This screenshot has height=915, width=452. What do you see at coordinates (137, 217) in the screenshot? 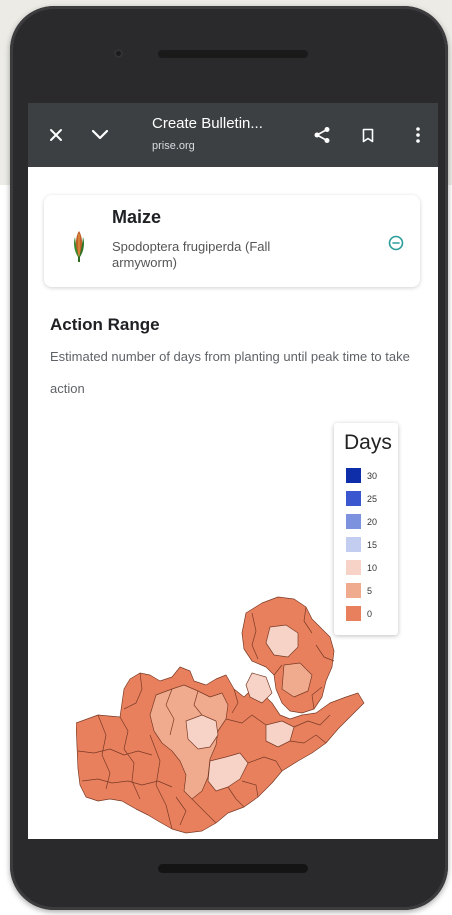
I see `crop-name: Maize` at bounding box center [137, 217].